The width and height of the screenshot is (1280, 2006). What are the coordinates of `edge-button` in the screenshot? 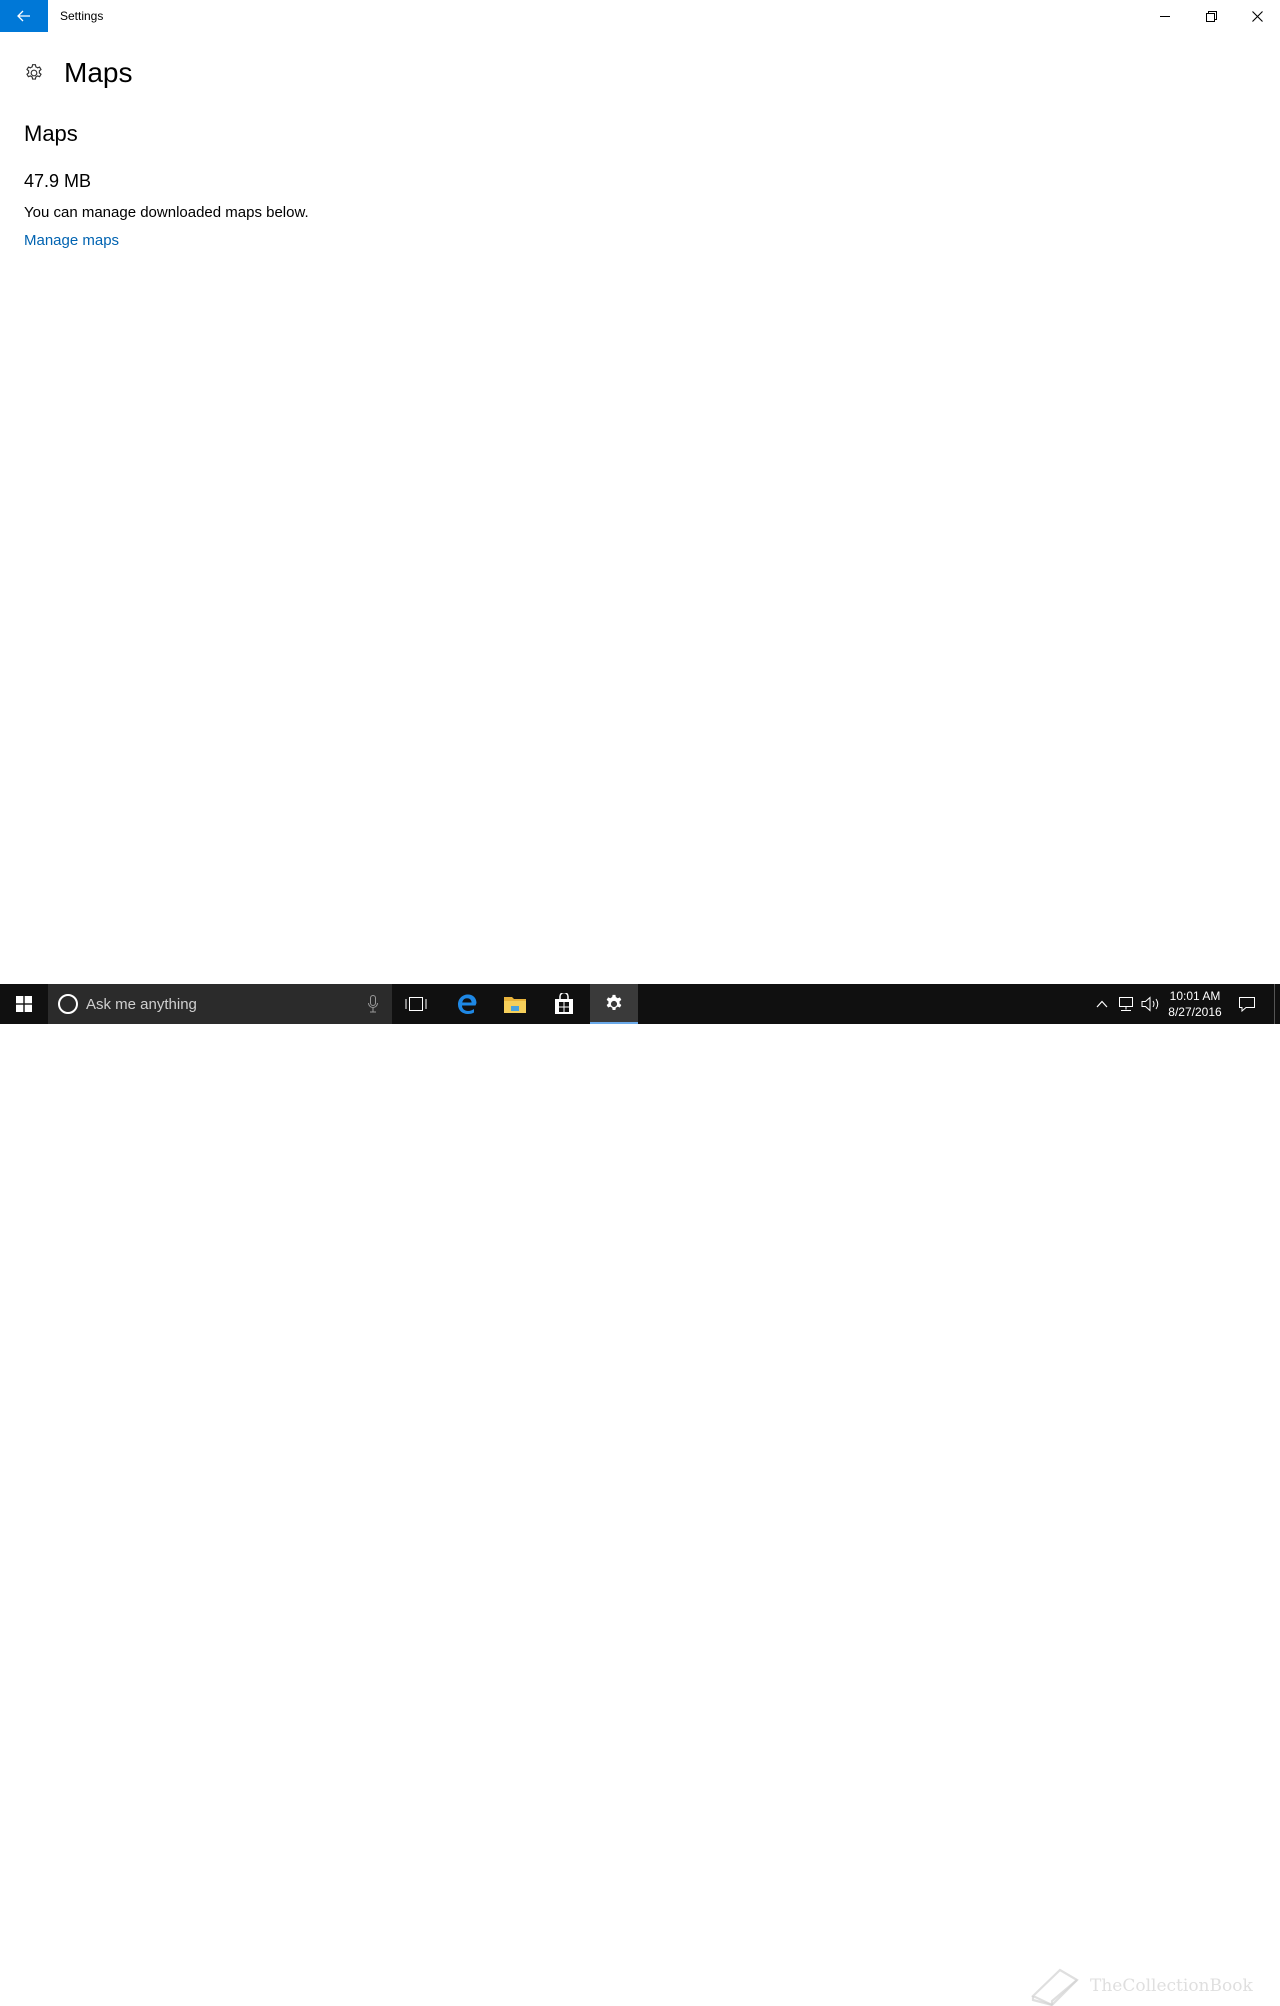 It's located at (467, 1004).